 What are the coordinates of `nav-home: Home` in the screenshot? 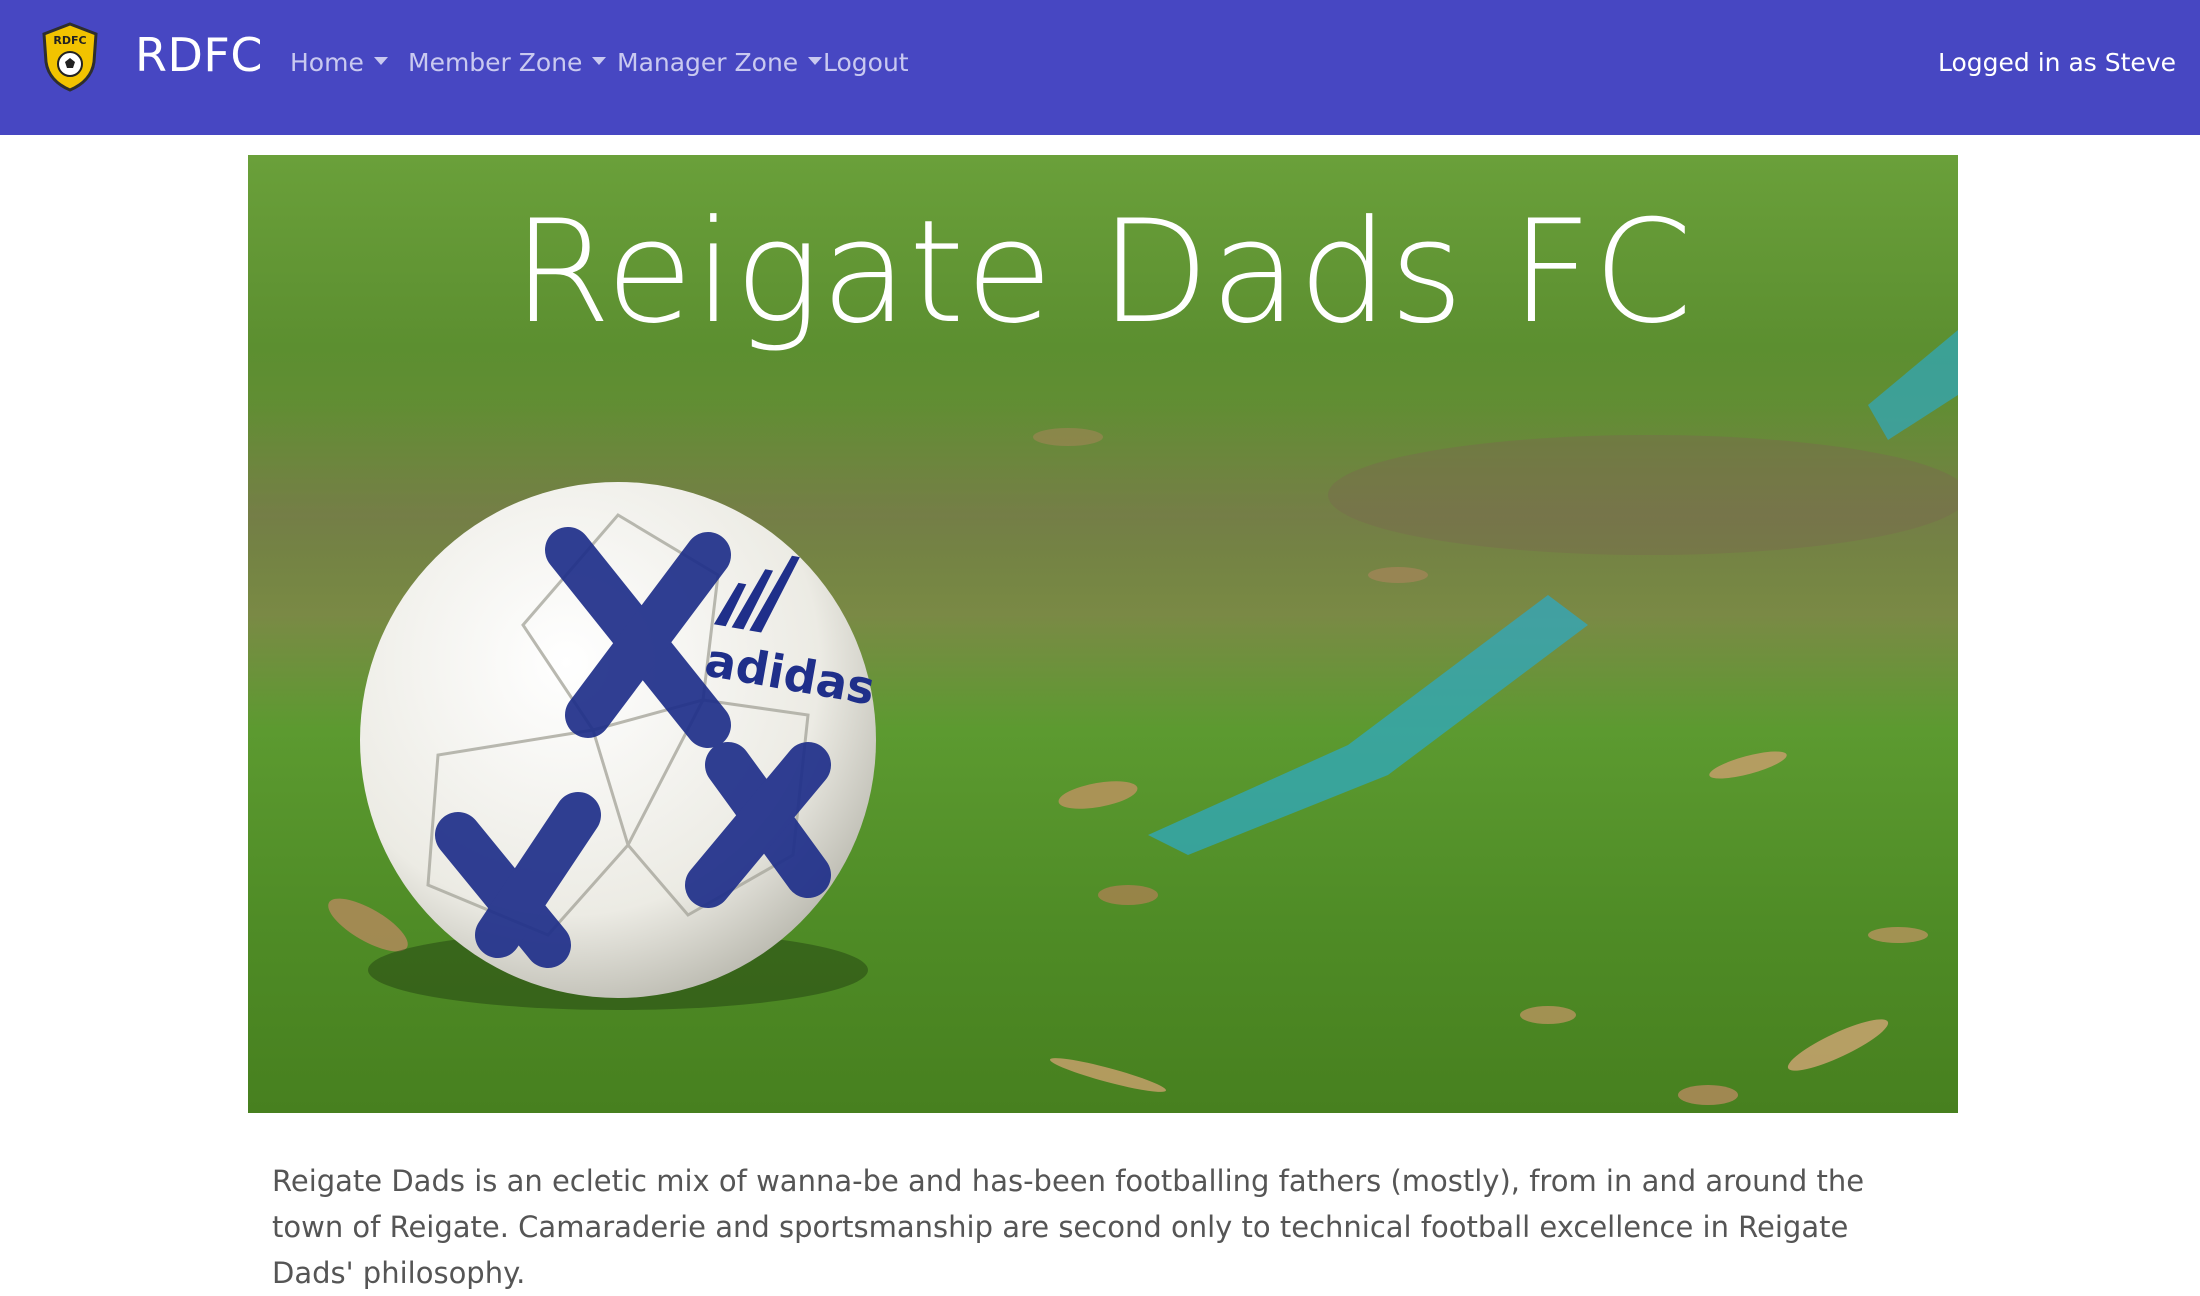 It's located at (339, 62).